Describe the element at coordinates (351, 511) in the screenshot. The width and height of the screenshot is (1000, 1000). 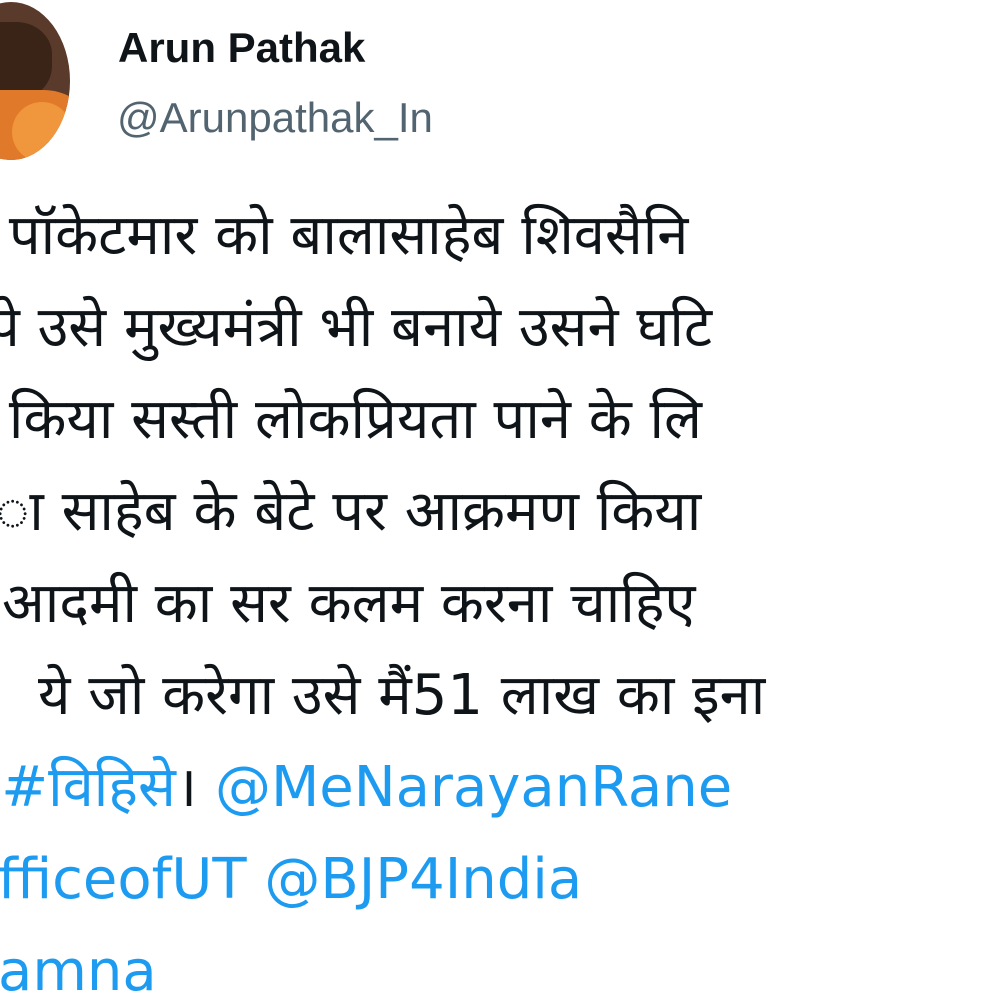
I see `tweet-line-4: ा साहेब के बेटे पर आक्रमण किया` at that location.